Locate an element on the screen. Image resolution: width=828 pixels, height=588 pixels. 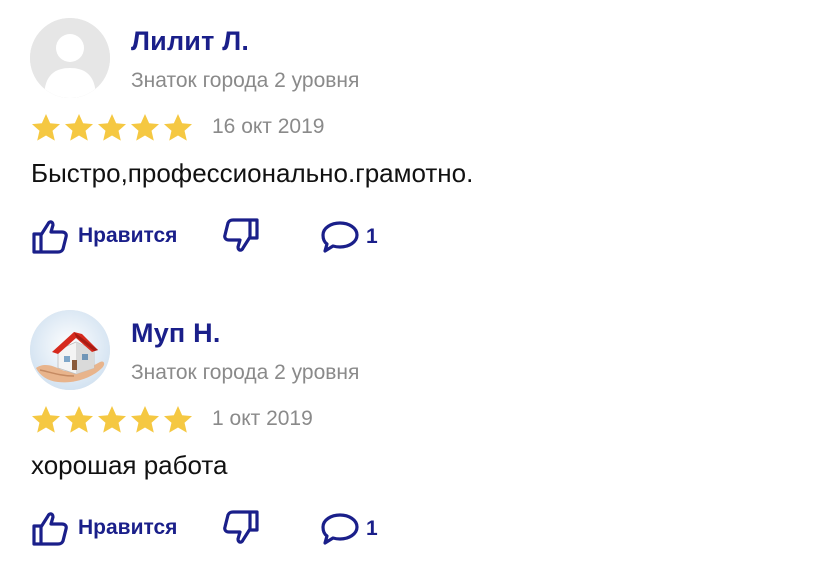
author-name: Муп Н. is located at coordinates (176, 333).